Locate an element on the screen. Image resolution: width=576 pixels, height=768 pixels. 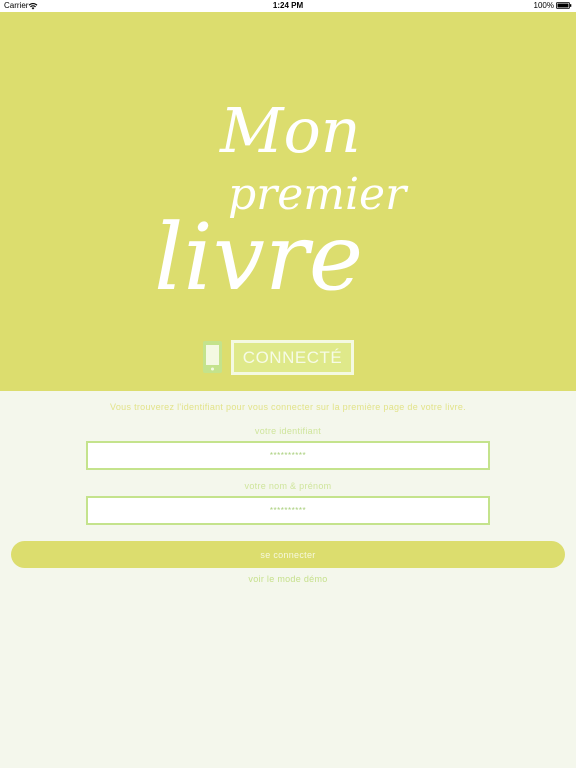
status-bar: Carrier 1:24 PM 100% is located at coordinates (288, 6).